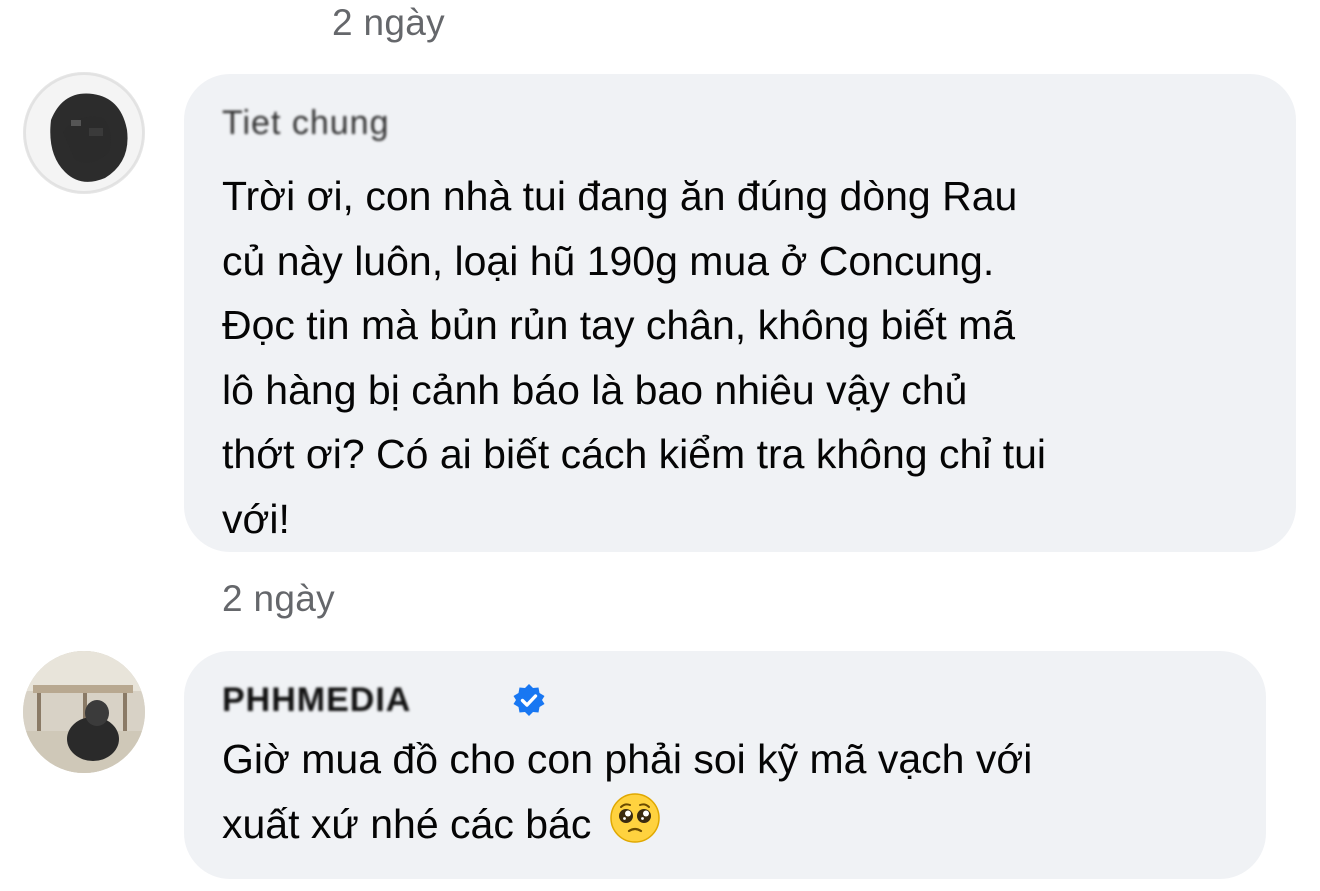 The image size is (1320, 891). I want to click on pleading-face-emoji, so click(634, 817).